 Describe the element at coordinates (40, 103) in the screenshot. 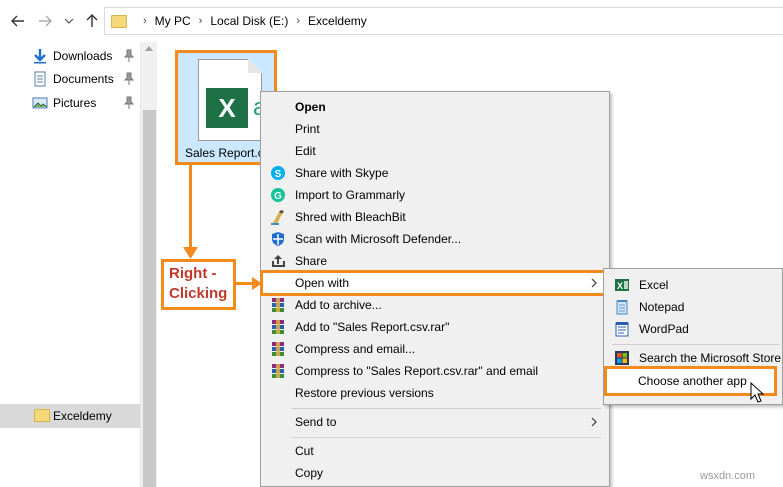

I see `pictures-icon` at that location.